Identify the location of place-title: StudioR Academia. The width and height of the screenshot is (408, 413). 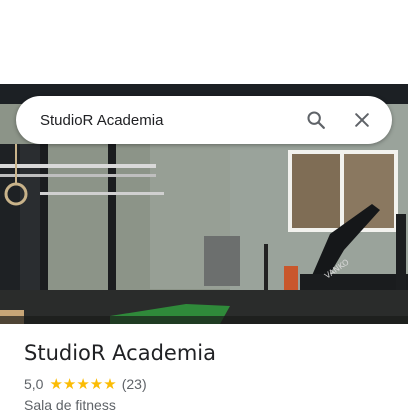
(120, 353).